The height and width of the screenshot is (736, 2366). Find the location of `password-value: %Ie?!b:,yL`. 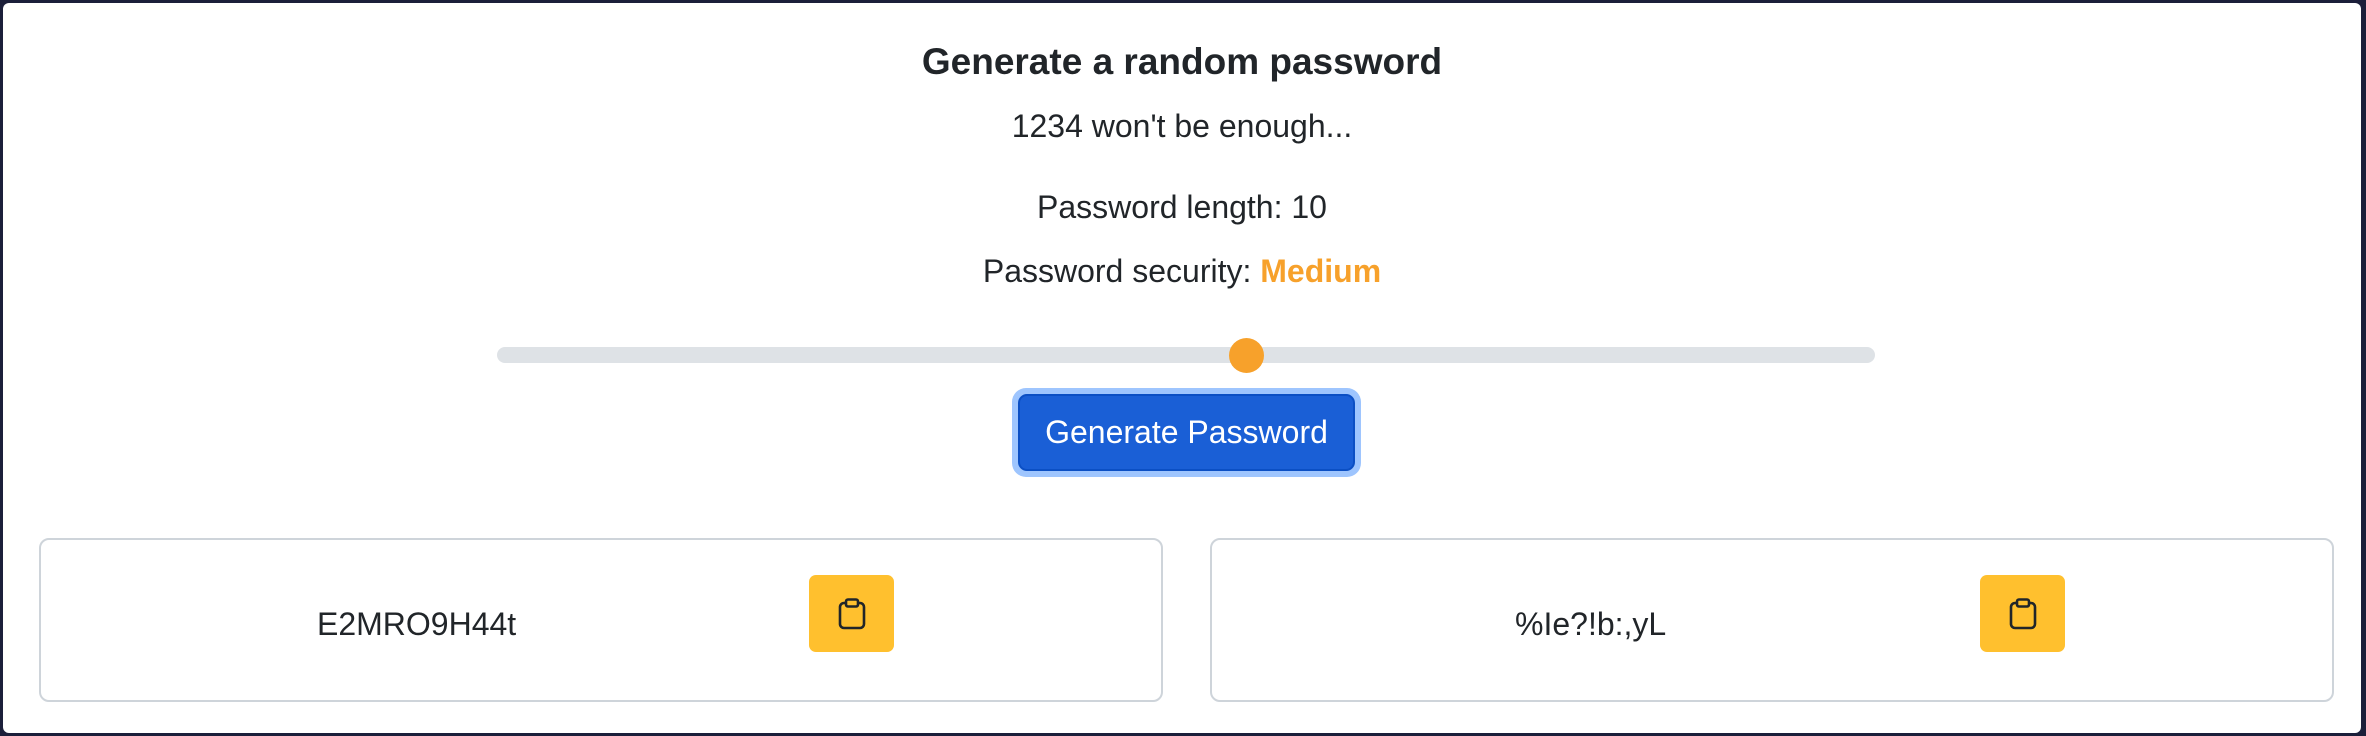

password-value: %Ie?!b:,yL is located at coordinates (1591, 624).